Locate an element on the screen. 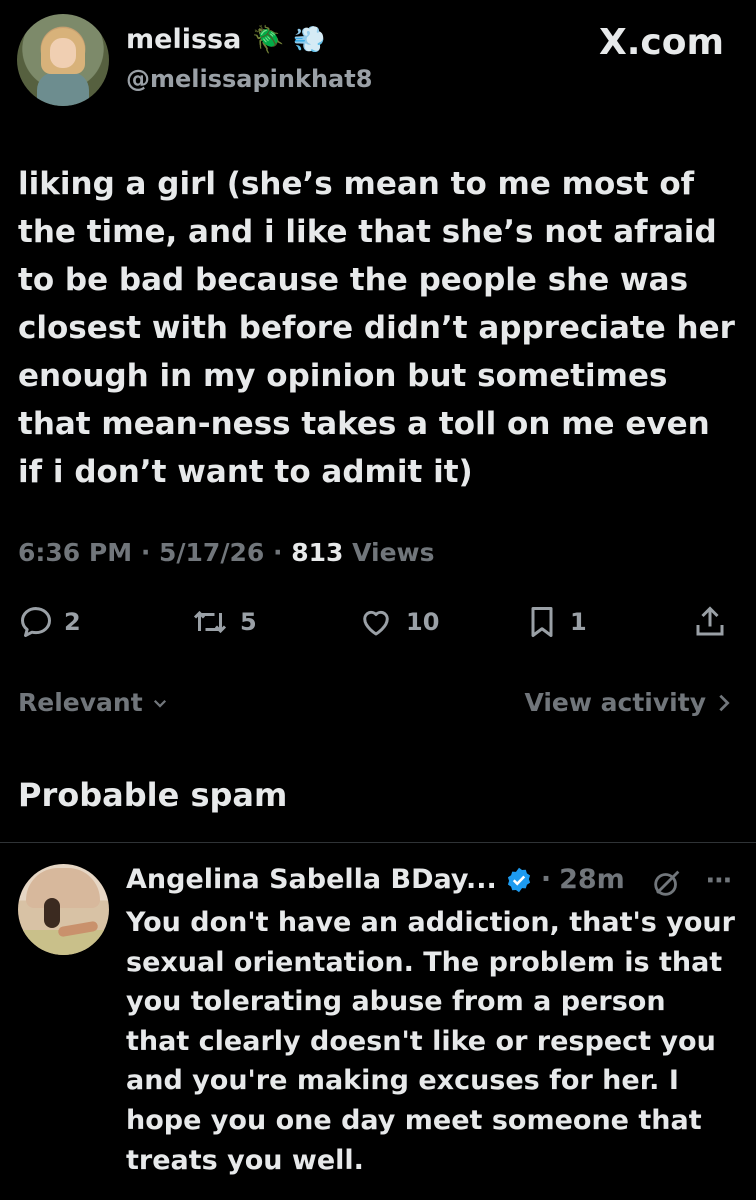  author-handle: @melissapinkhat8 is located at coordinates (249, 79).